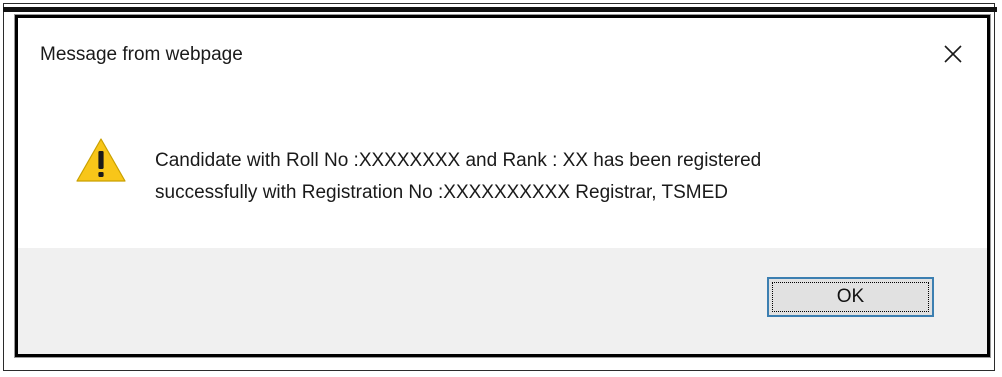  I want to click on ok-button-label: OK, so click(850, 296).